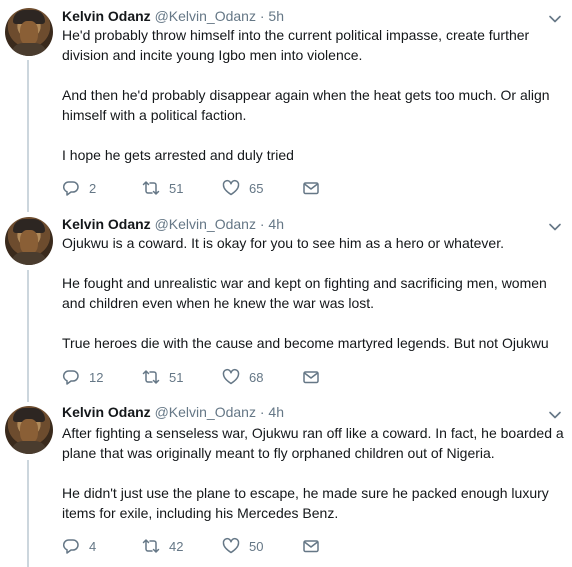  What do you see at coordinates (93, 546) in the screenshot?
I see `reply-count: 4` at bounding box center [93, 546].